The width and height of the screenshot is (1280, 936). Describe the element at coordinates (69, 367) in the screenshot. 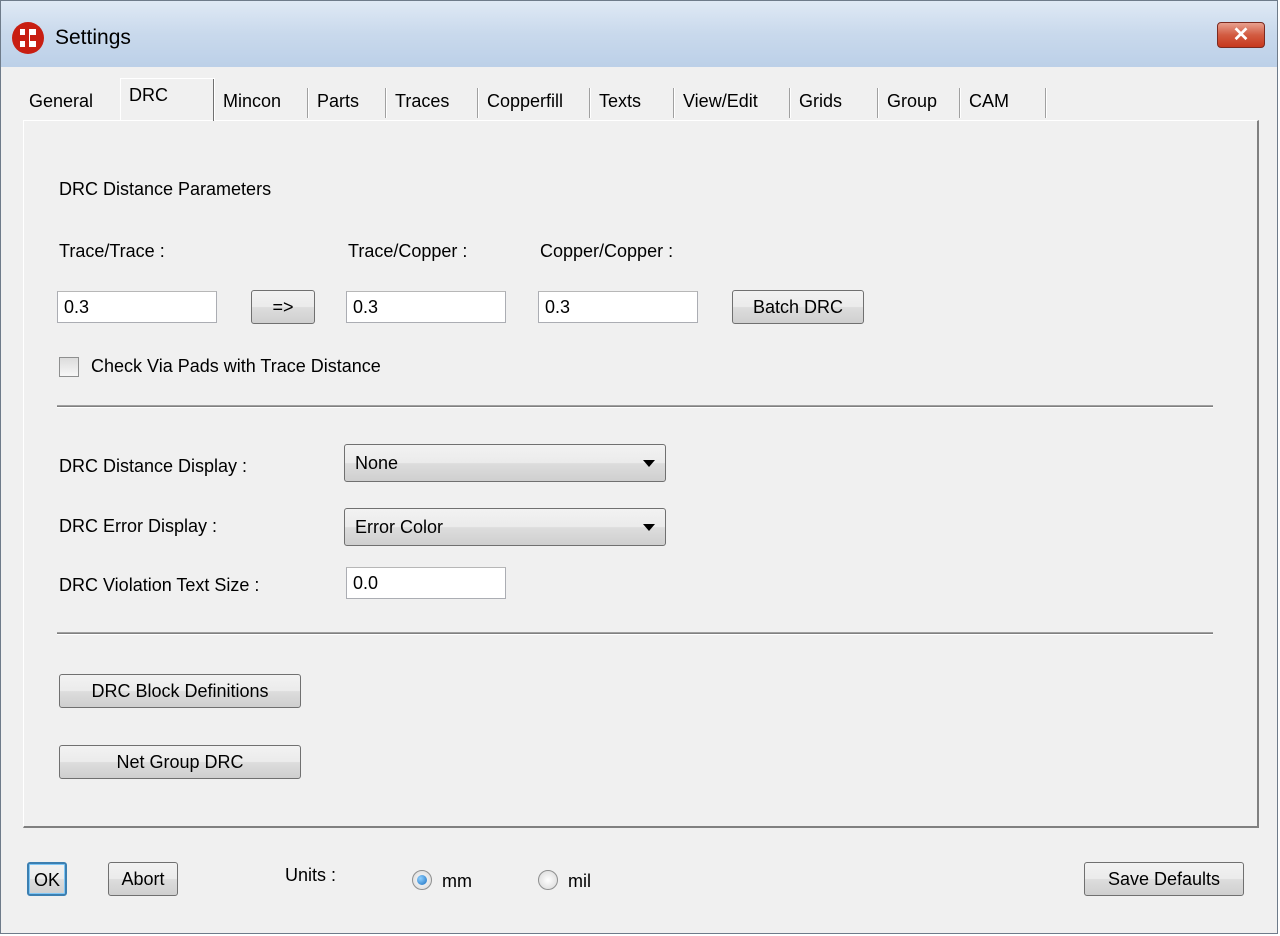

I see `via-pads-checkbox` at that location.